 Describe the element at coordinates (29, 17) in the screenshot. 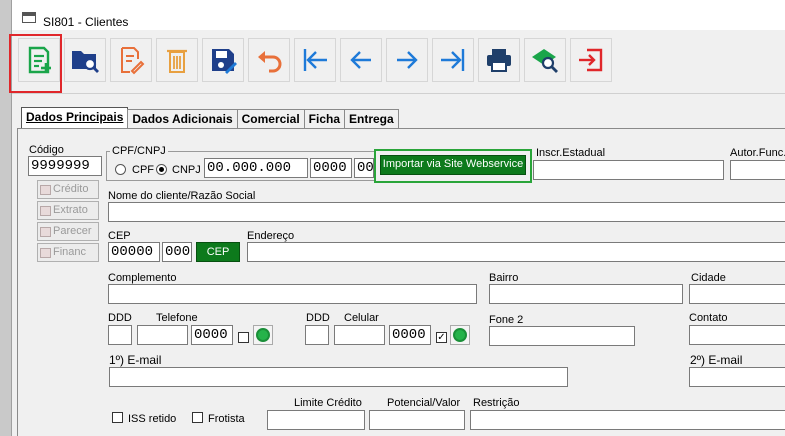

I see `app-icon` at that location.